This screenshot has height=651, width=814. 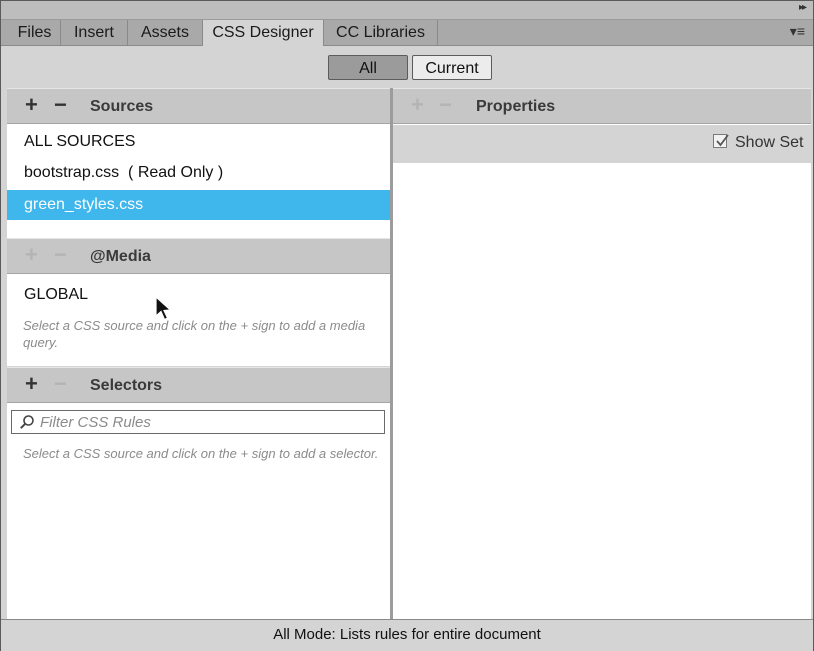 What do you see at coordinates (407, 10) in the screenshot?
I see `panel-top-strip: ▸▸` at bounding box center [407, 10].